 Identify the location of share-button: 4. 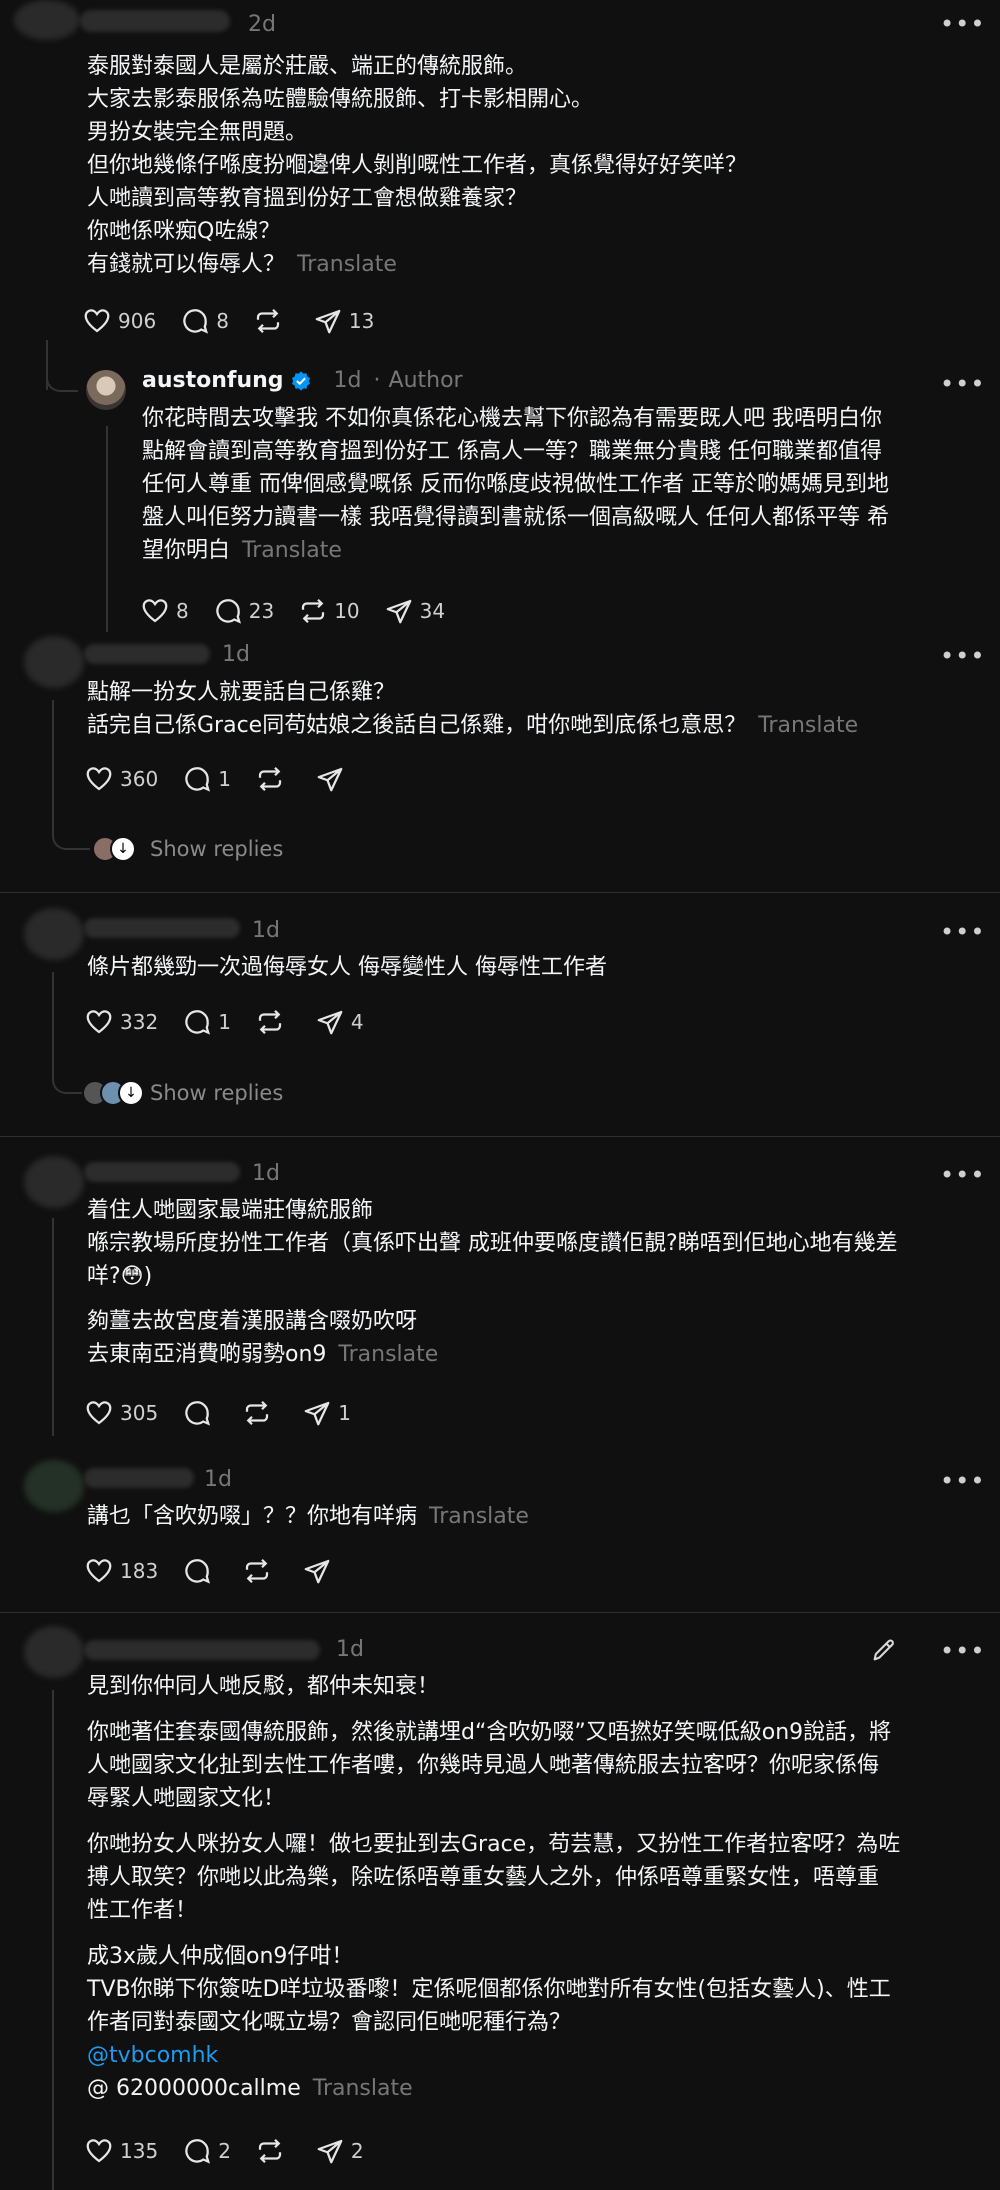
(339, 1022).